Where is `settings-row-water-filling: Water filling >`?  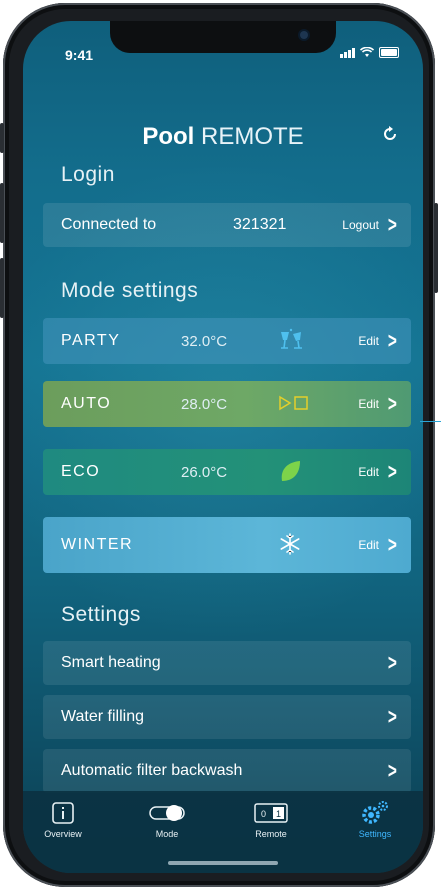 settings-row-water-filling: Water filling > is located at coordinates (227, 717).